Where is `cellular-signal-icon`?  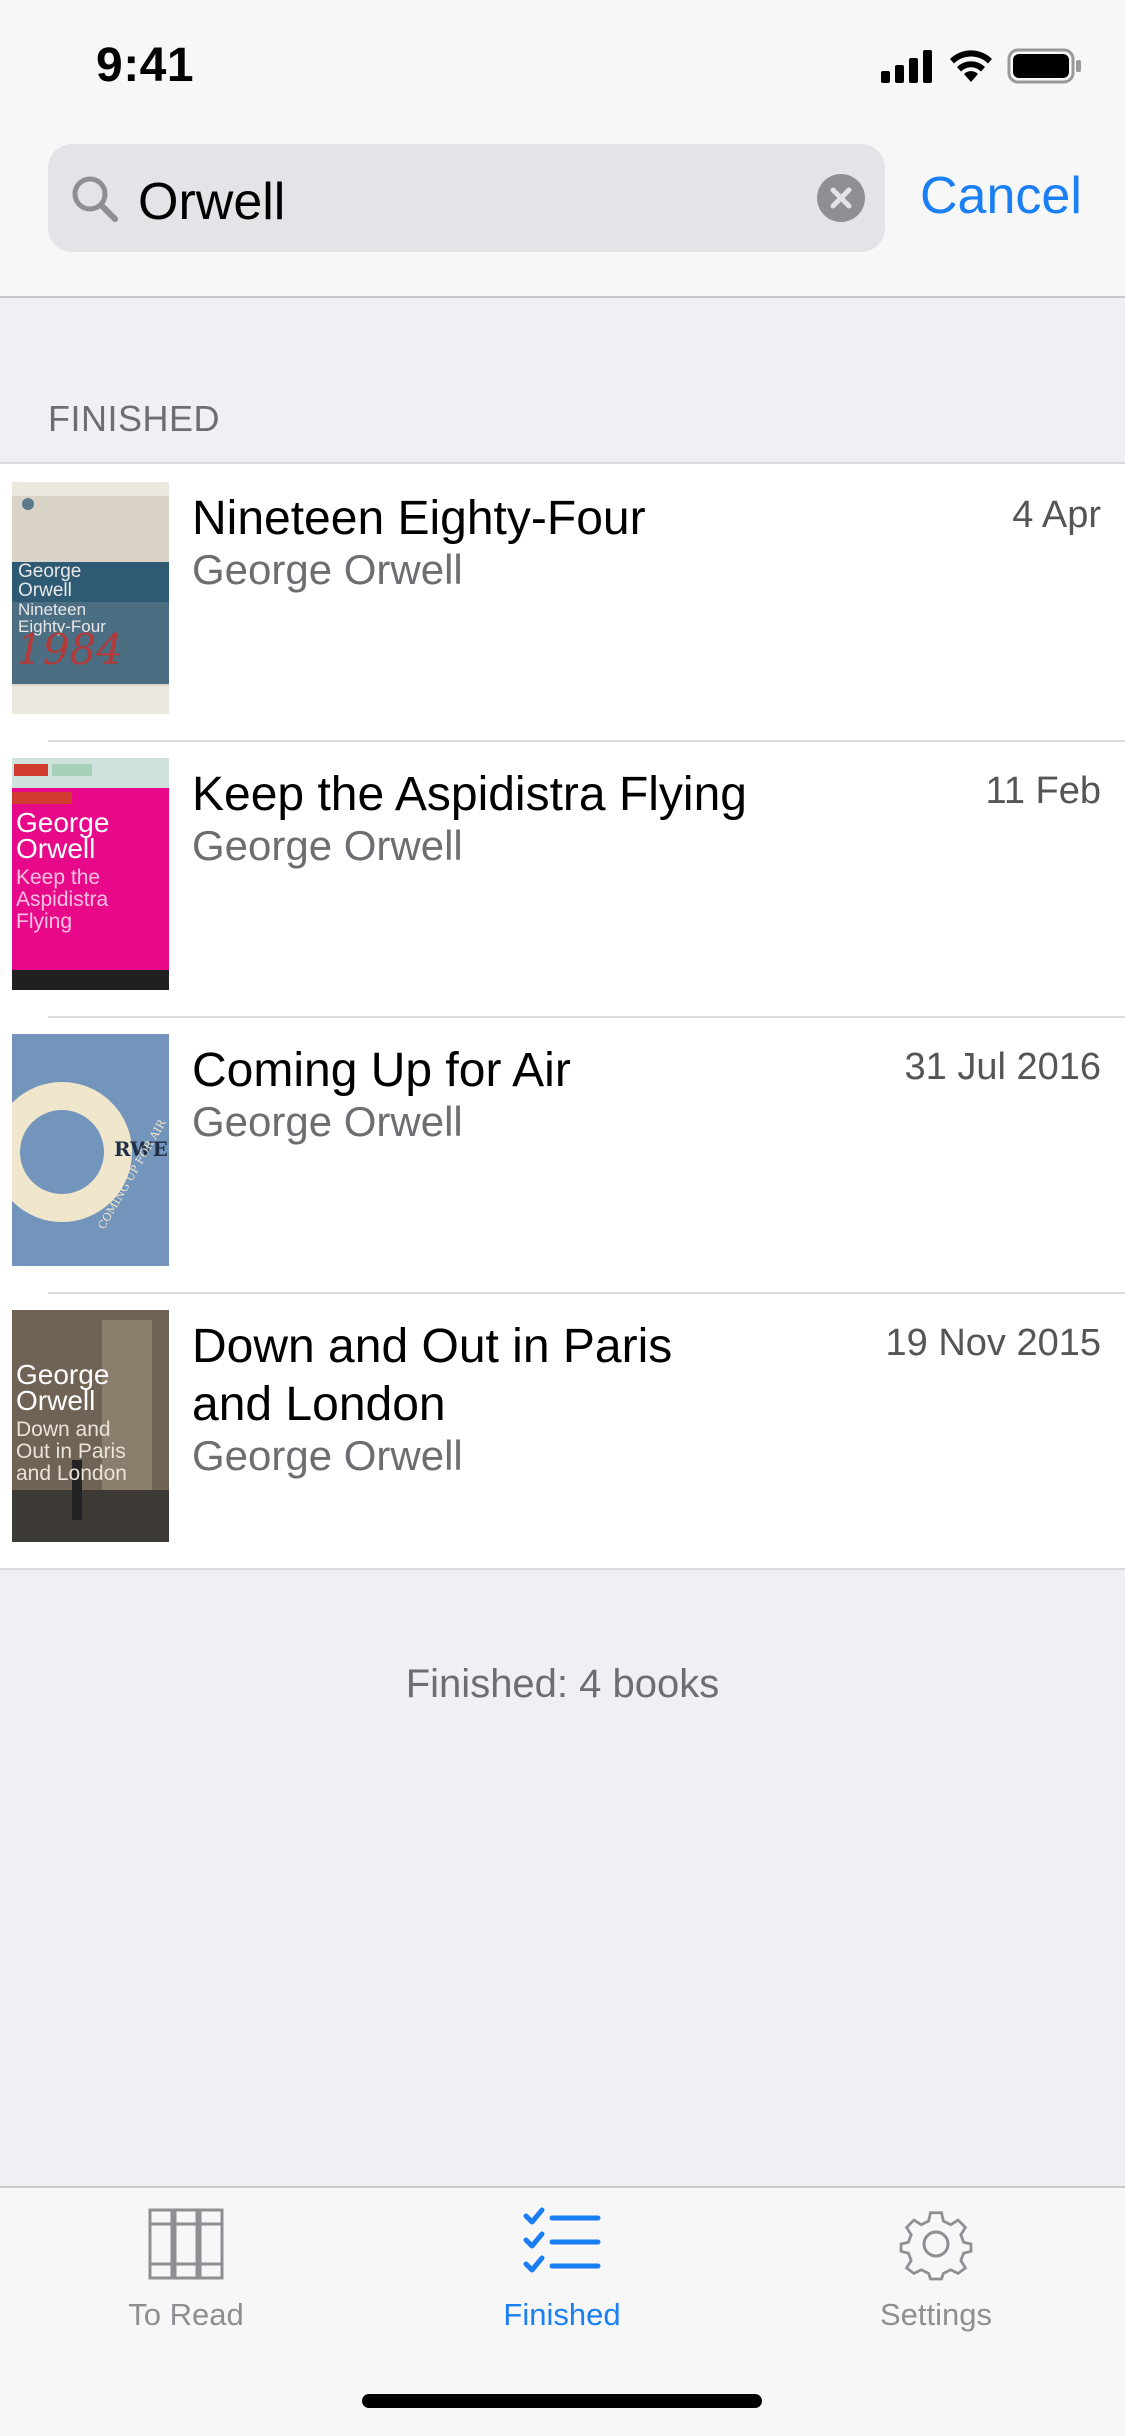 cellular-signal-icon is located at coordinates (906, 66).